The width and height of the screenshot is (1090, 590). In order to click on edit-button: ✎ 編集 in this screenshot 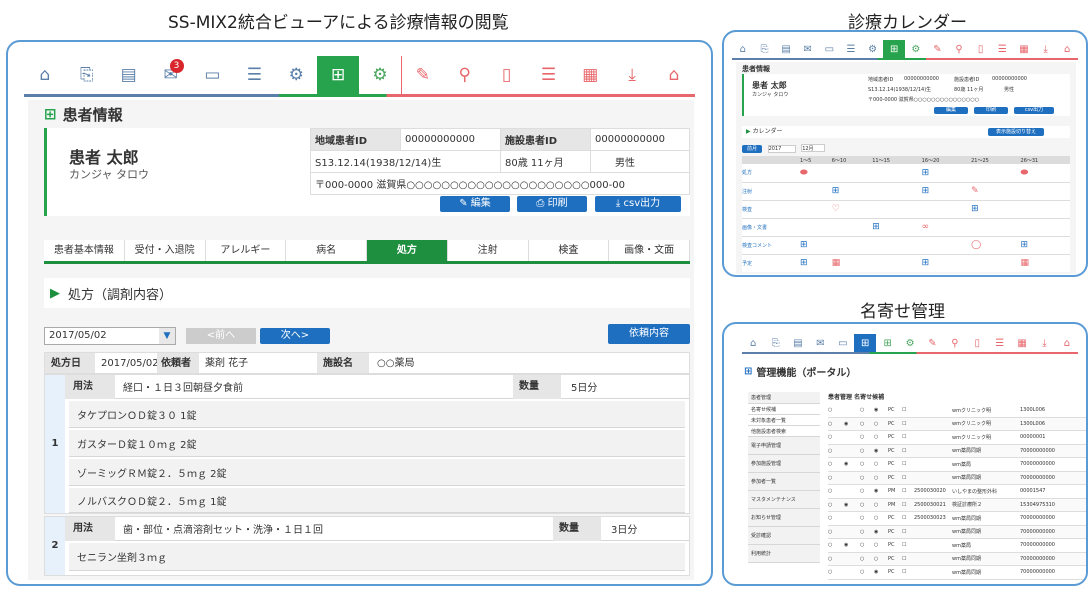, I will do `click(475, 204)`.